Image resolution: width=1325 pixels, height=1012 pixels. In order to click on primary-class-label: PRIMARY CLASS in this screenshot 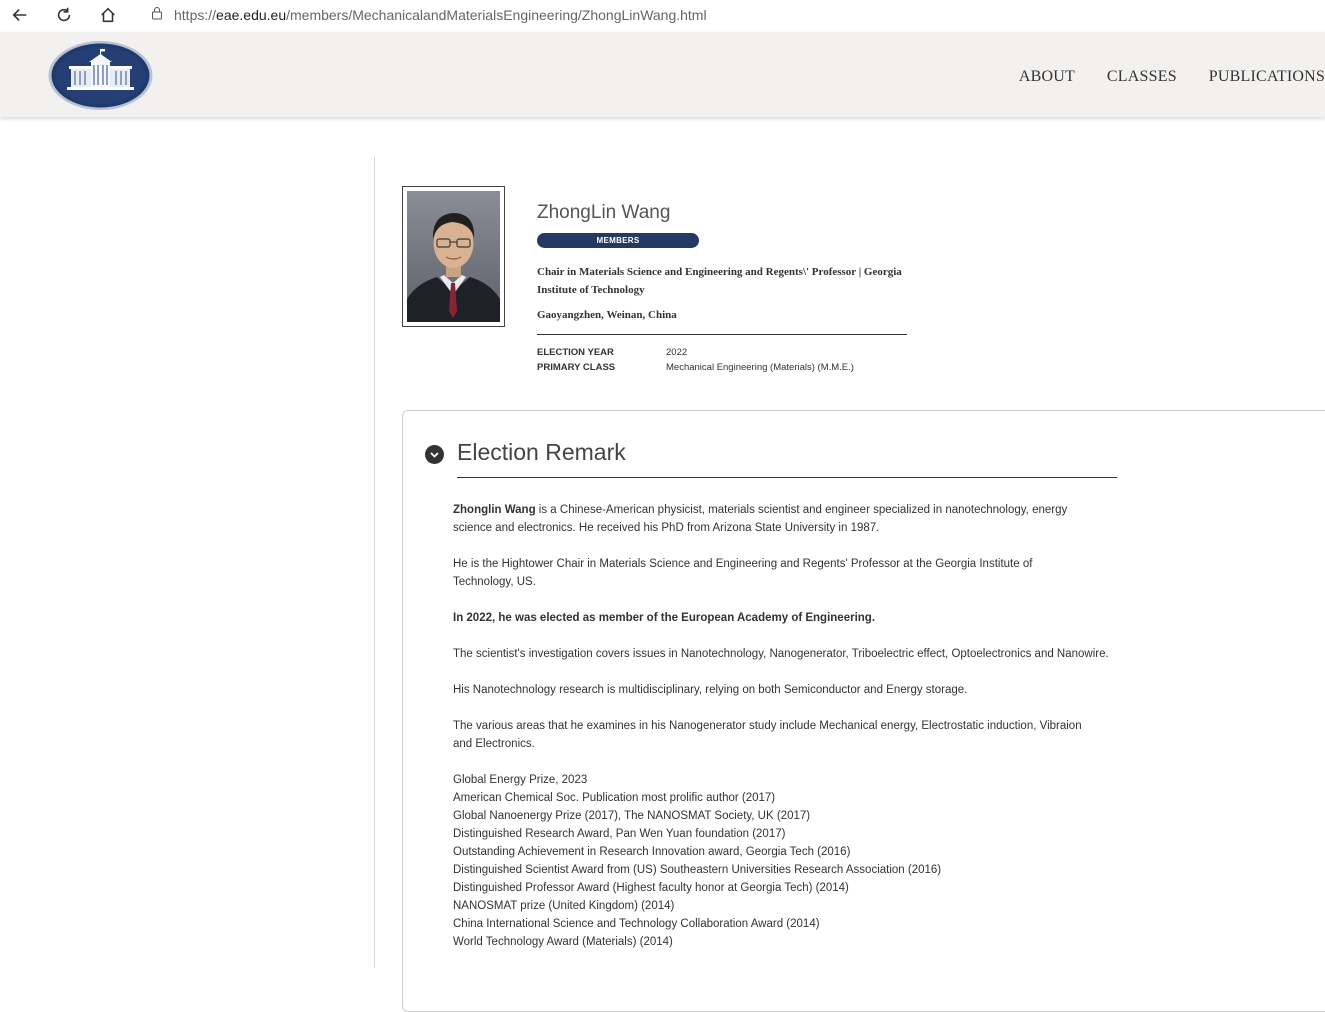, I will do `click(576, 367)`.